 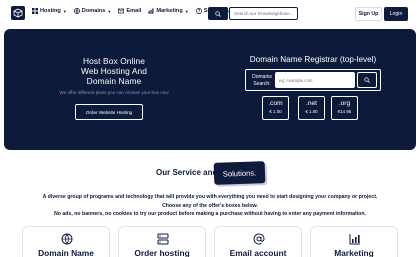 I want to click on menu-item-marketing: Marketing ▼, so click(x=168, y=11).